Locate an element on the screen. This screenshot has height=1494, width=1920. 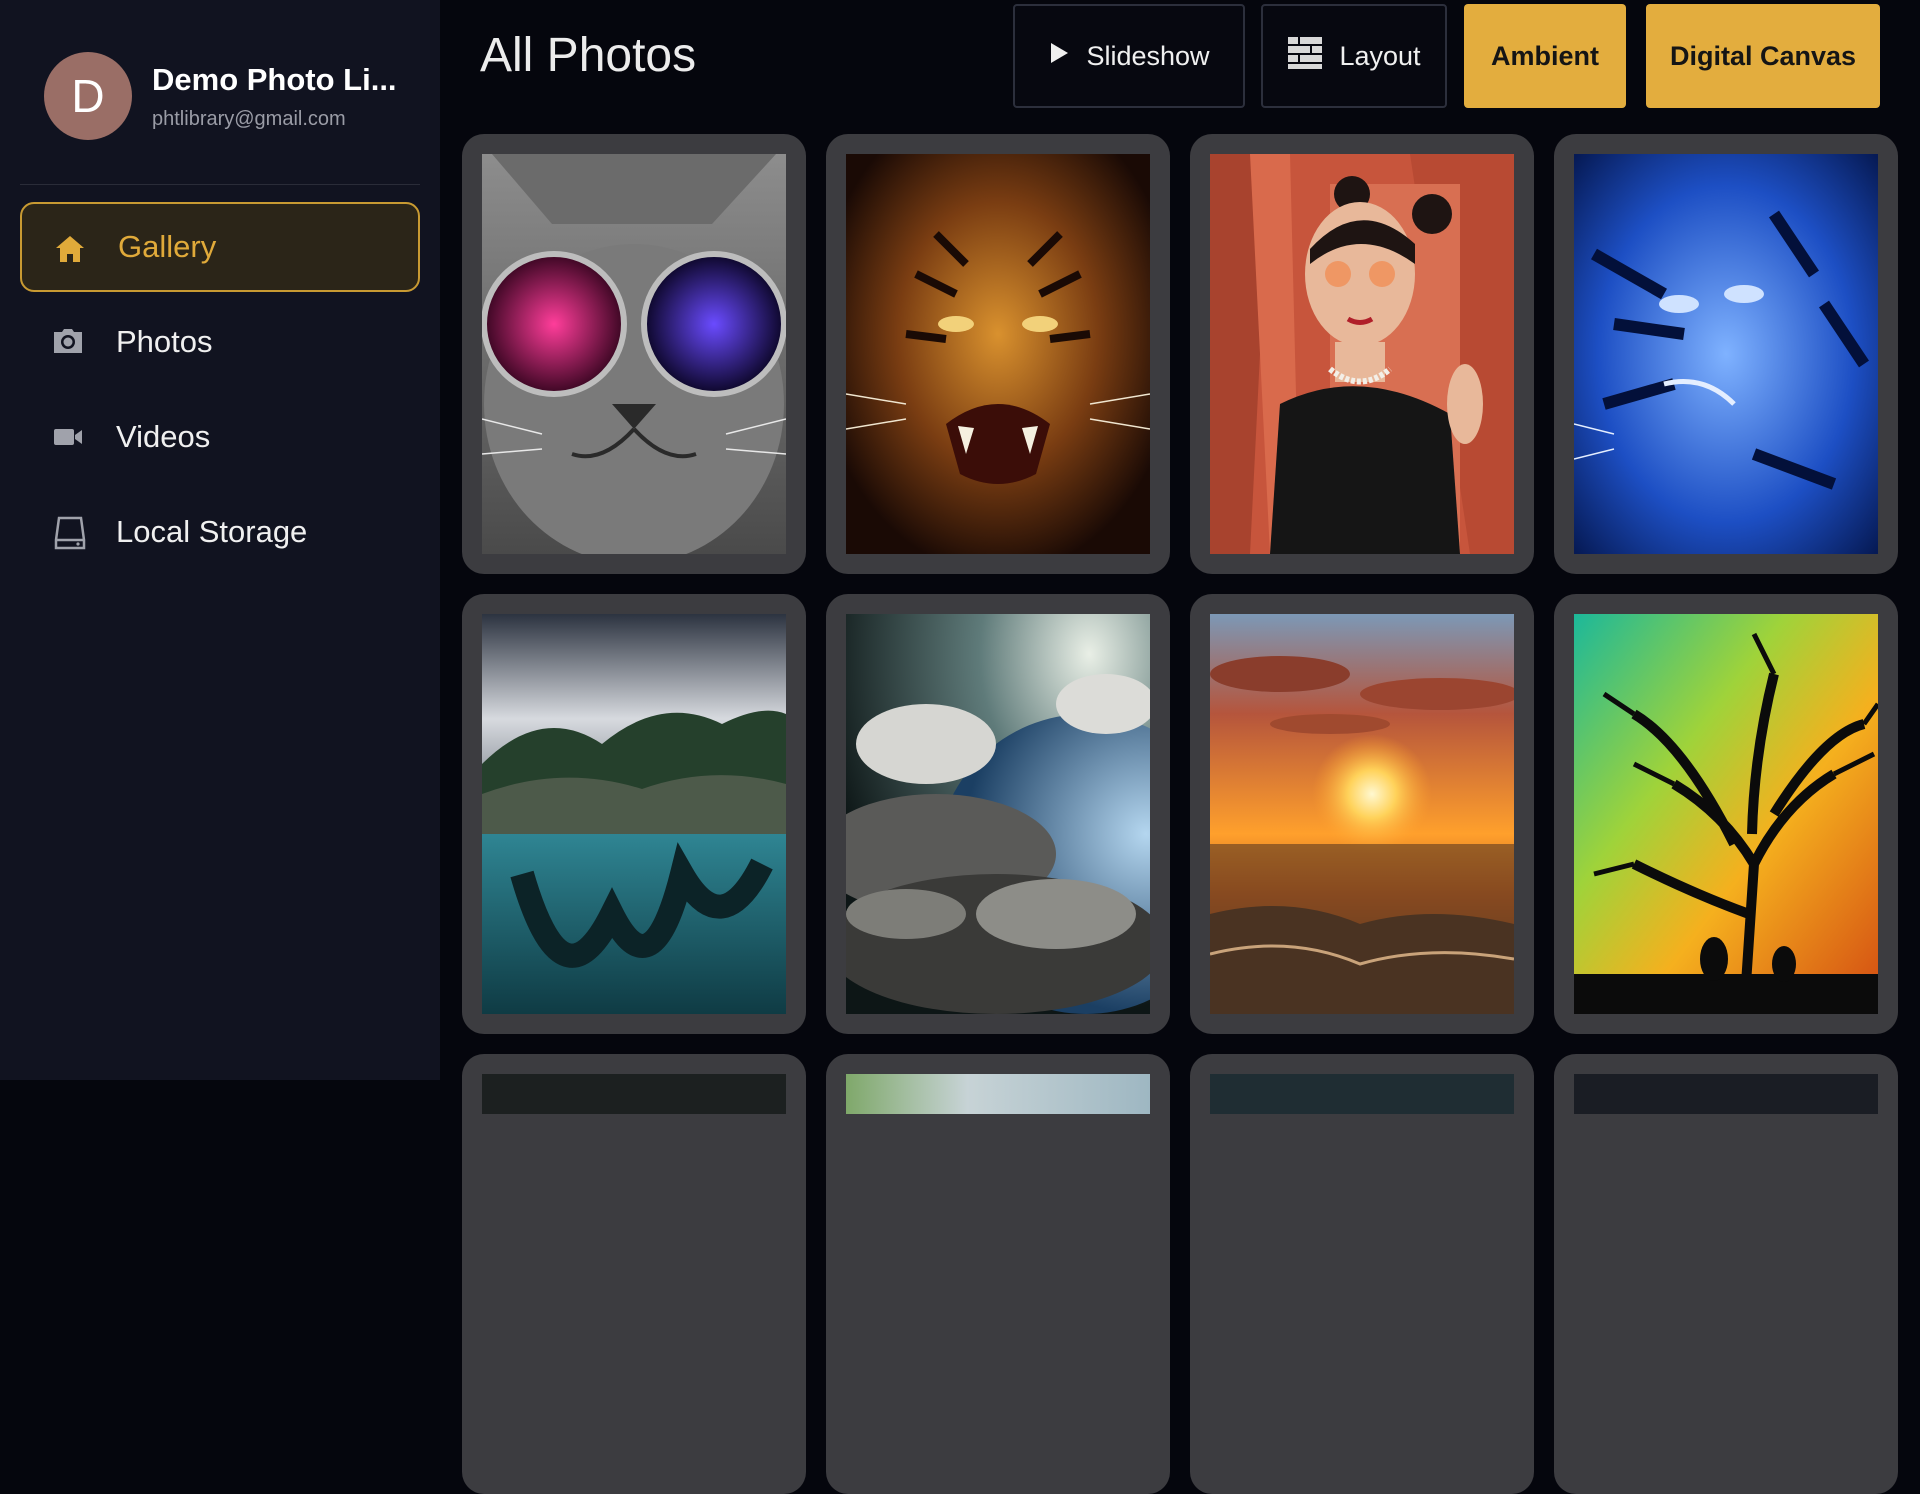
photo-tiger-roar is located at coordinates (998, 354).